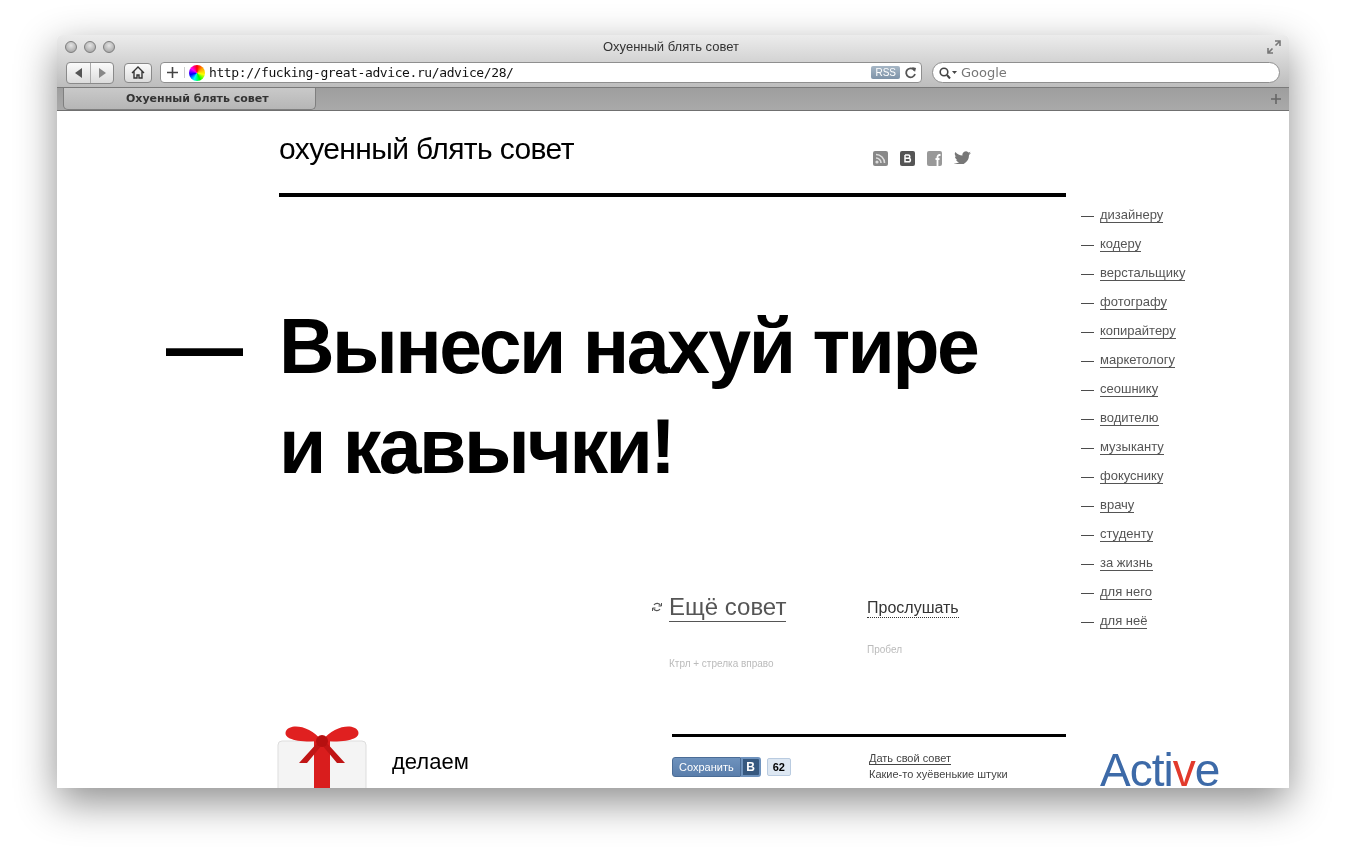 The height and width of the screenshot is (867, 1346). Describe the element at coordinates (1133, 302) in the screenshot. I see `category-link: фотографу` at that location.